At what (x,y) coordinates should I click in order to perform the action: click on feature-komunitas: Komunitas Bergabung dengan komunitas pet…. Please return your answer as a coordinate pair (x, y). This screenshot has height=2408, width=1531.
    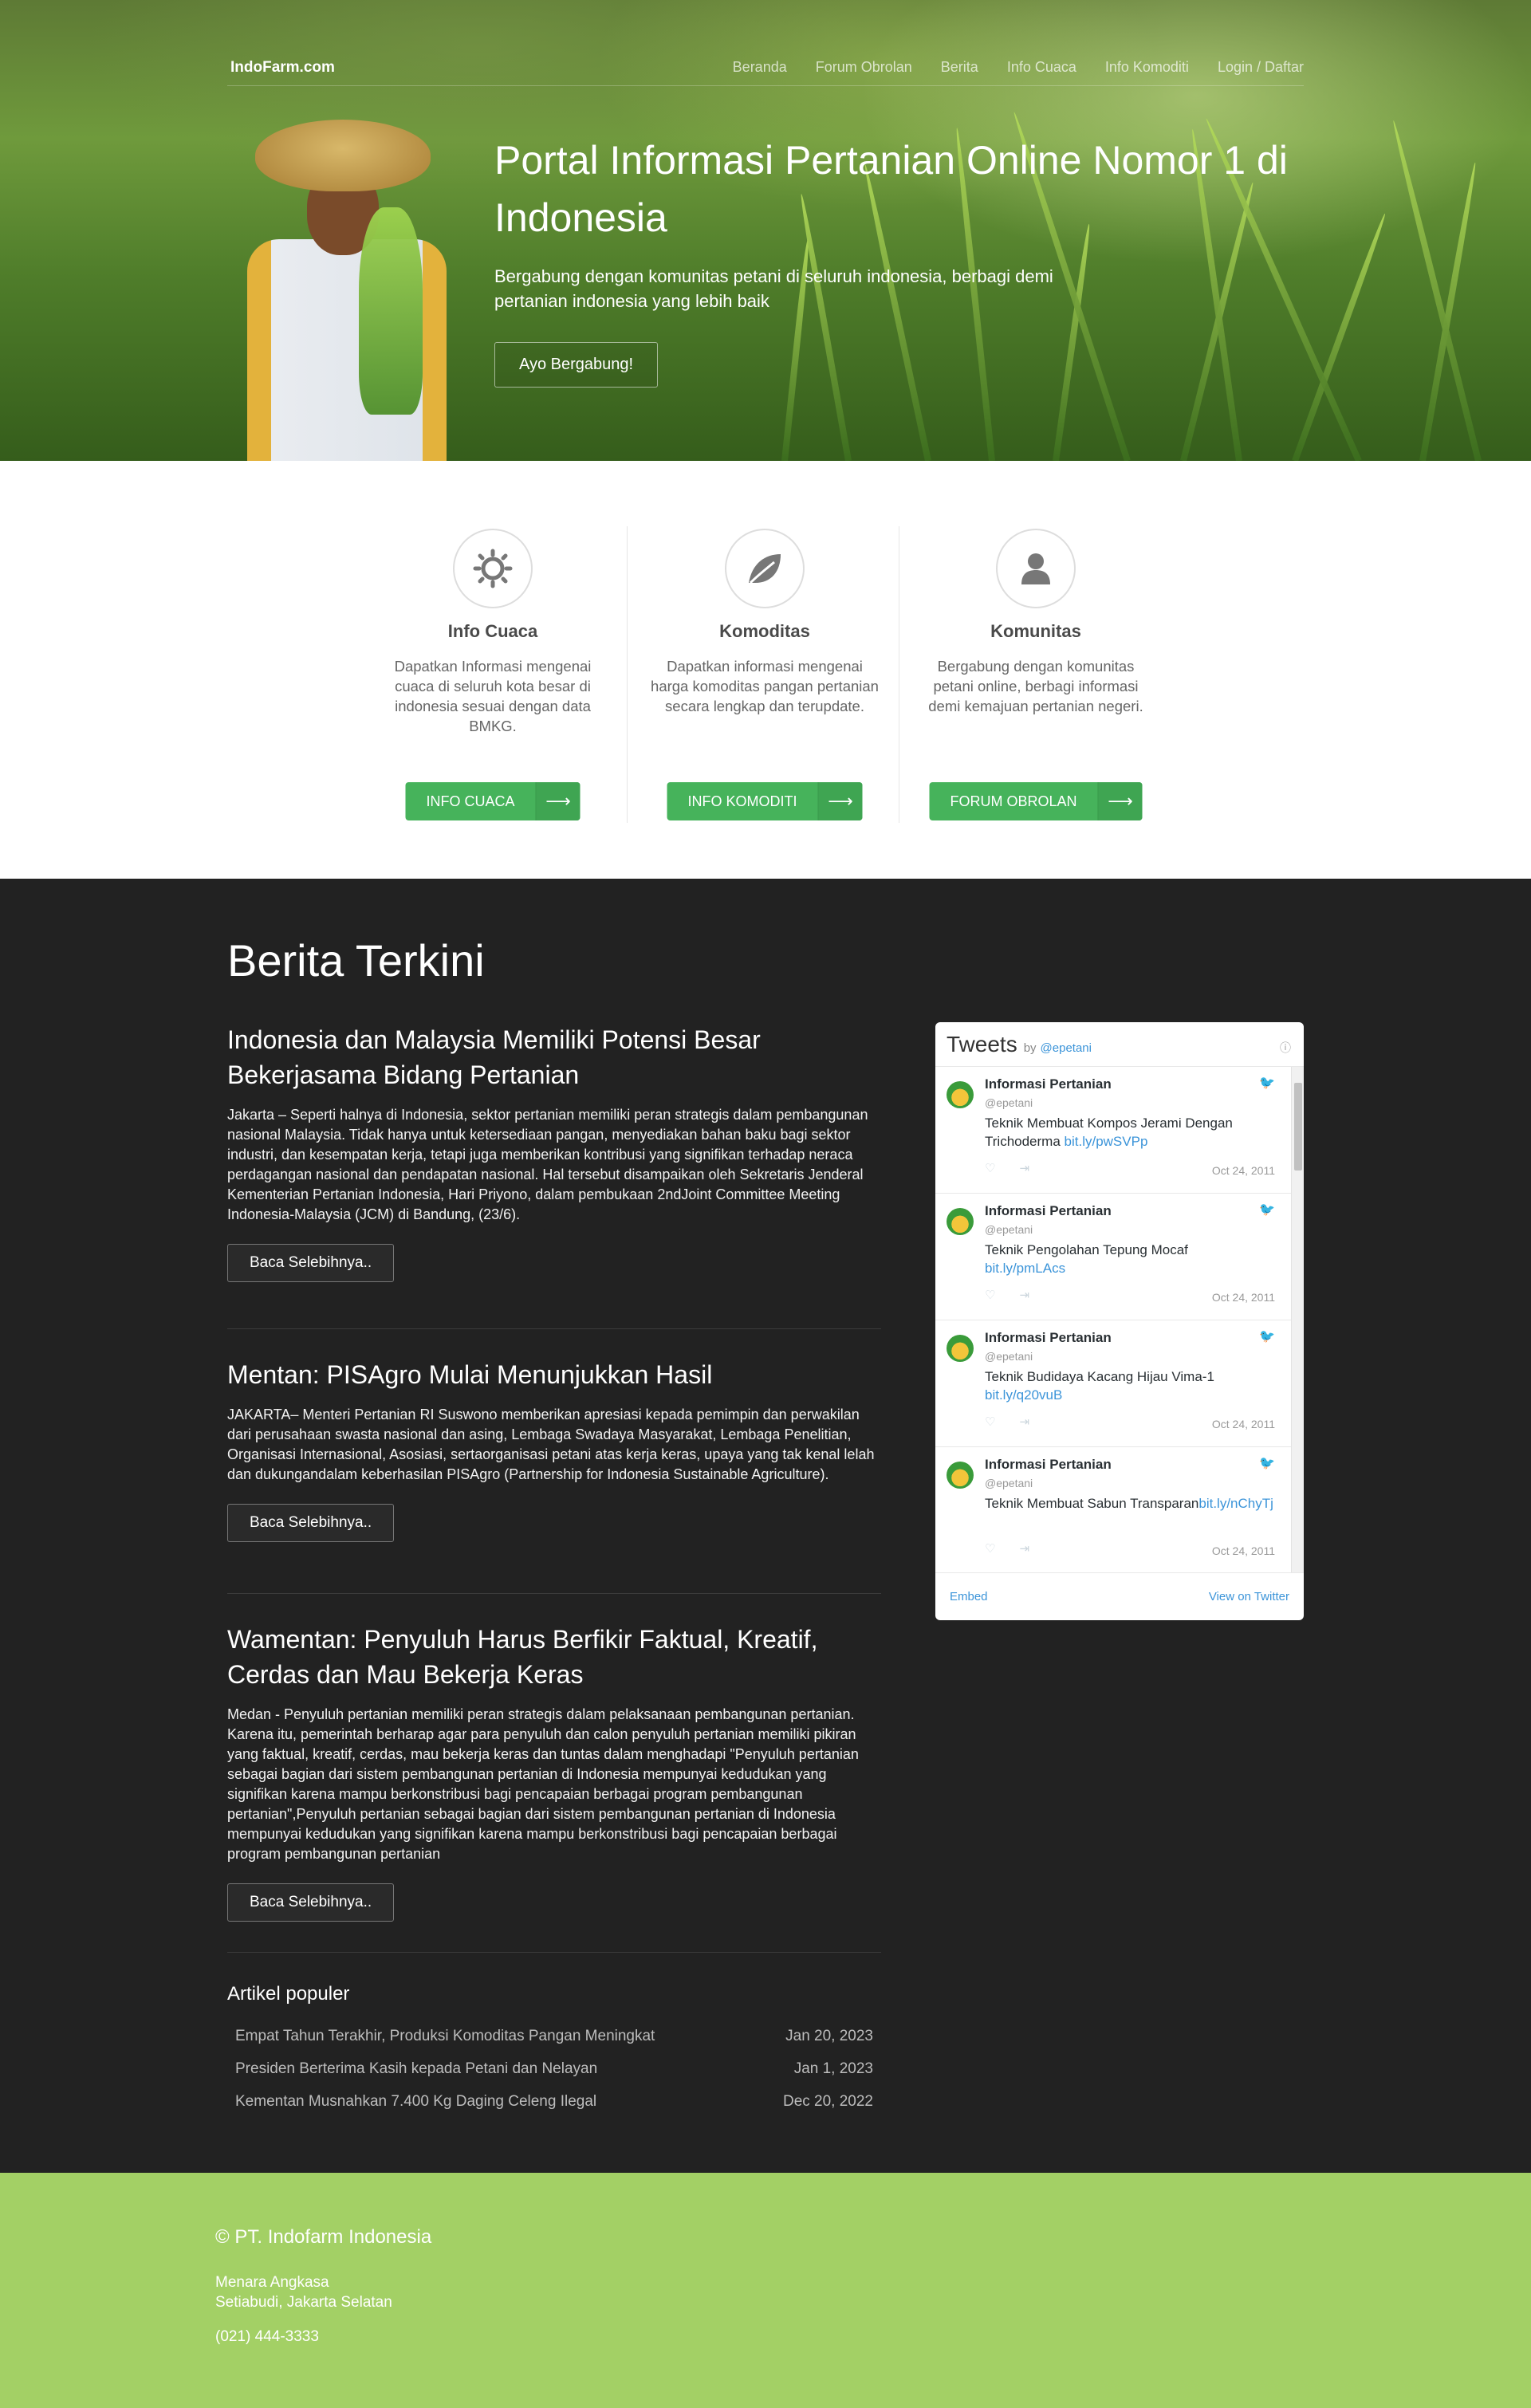
    Looking at the image, I should click on (1035, 674).